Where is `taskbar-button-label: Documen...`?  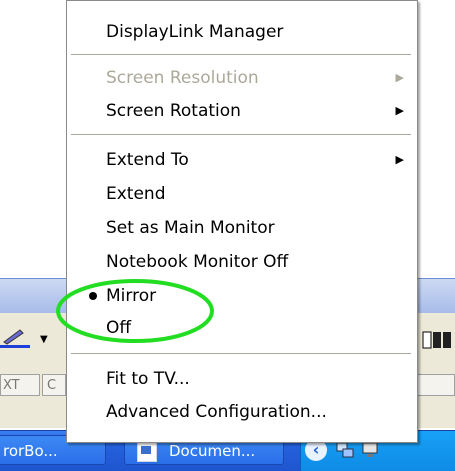 taskbar-button-label: Documen... is located at coordinates (212, 451).